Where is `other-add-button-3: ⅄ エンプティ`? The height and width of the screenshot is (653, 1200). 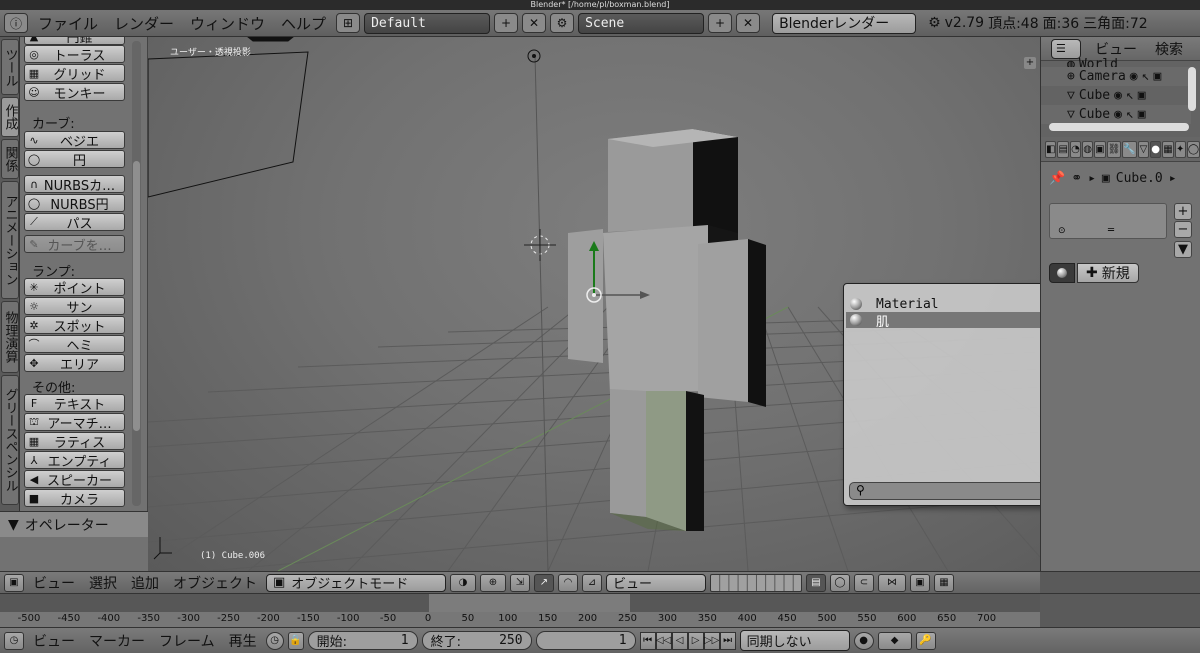
other-add-button-3: ⅄ エンプティ is located at coordinates (74, 460).